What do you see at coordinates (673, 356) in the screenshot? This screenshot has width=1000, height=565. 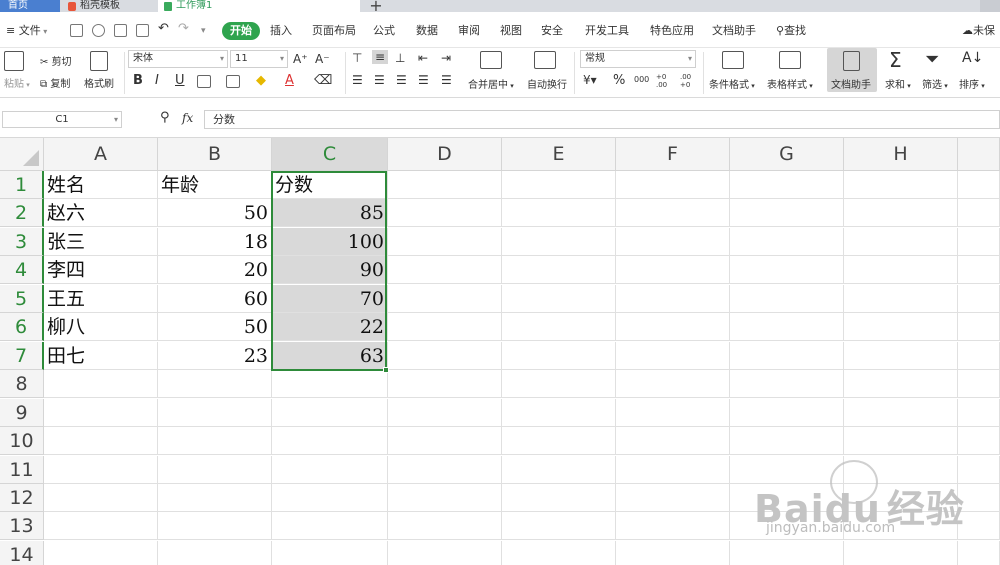 I see `cell-f7` at bounding box center [673, 356].